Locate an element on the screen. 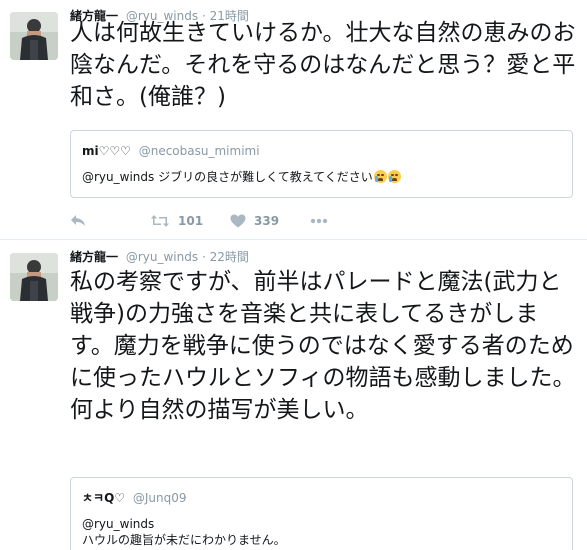 Image resolution: width=587 pixels, height=550 pixels. tweet-header: 緒方龍一 @ryu_winds · 22時間 is located at coordinates (159, 257).